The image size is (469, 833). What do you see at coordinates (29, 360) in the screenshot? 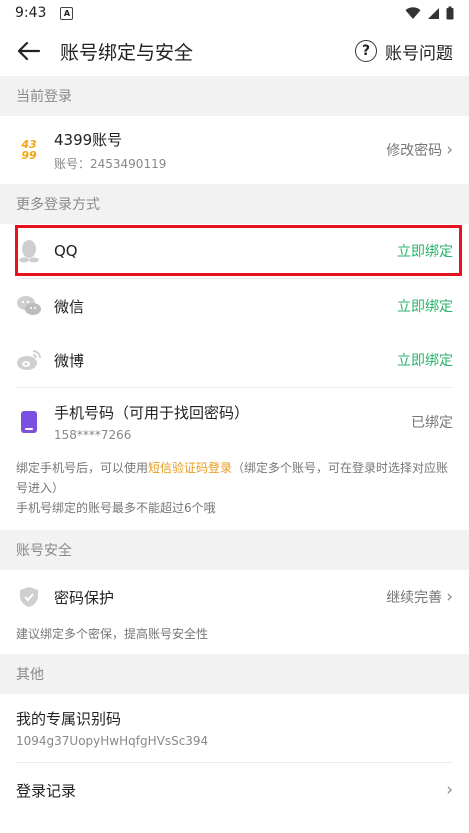
I see `weibo-icon` at bounding box center [29, 360].